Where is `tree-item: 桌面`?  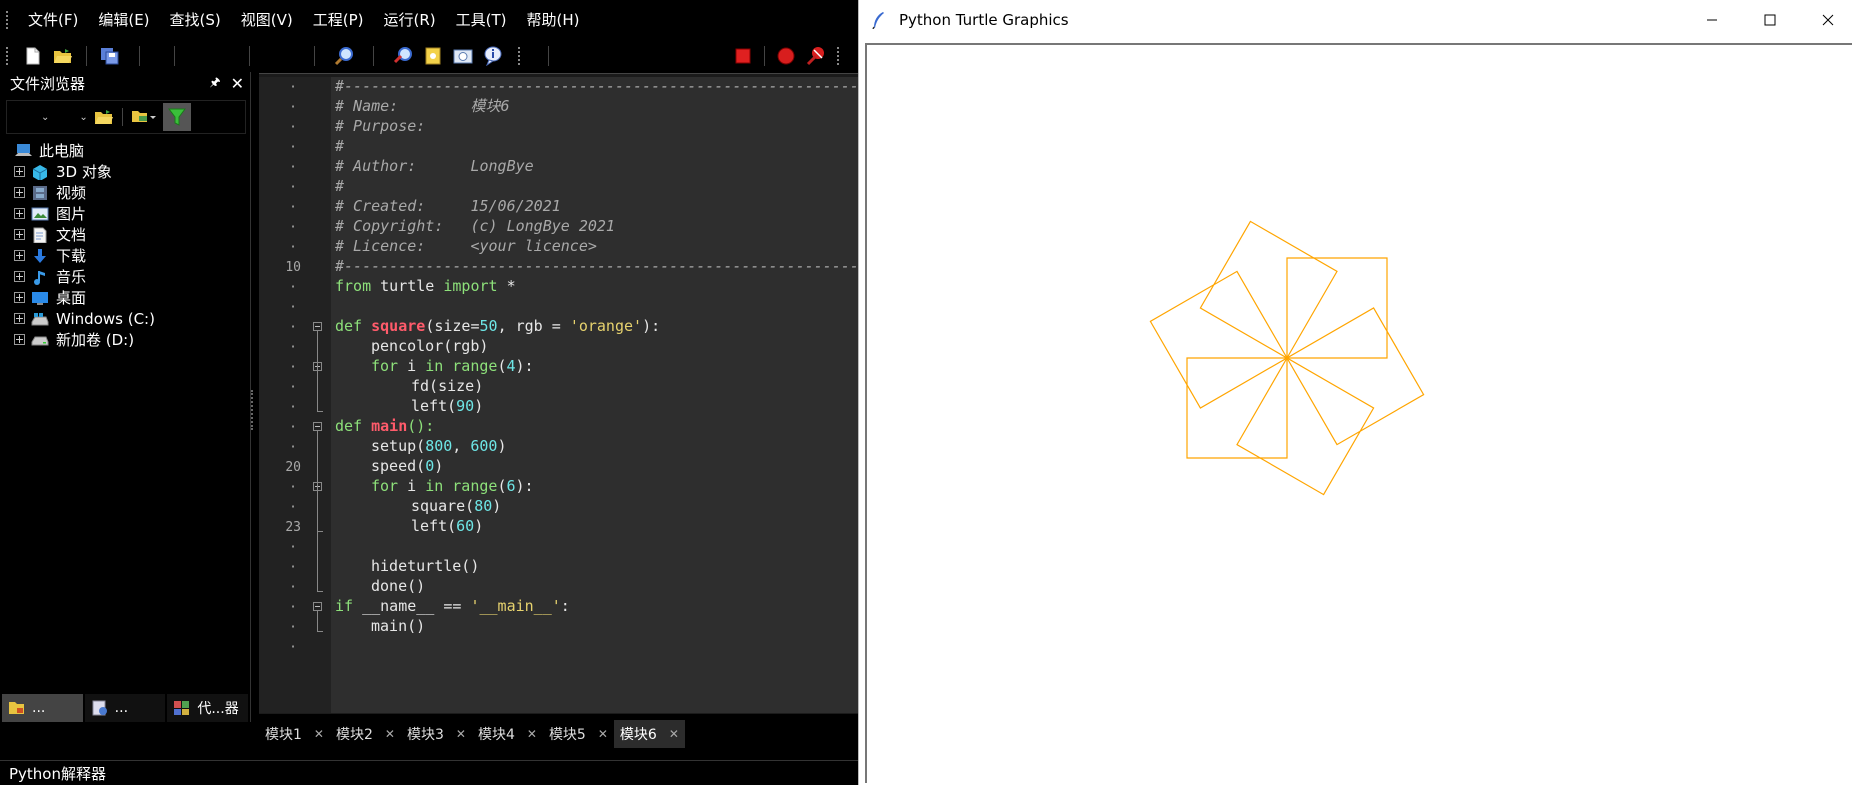 tree-item: 桌面 is located at coordinates (132, 297).